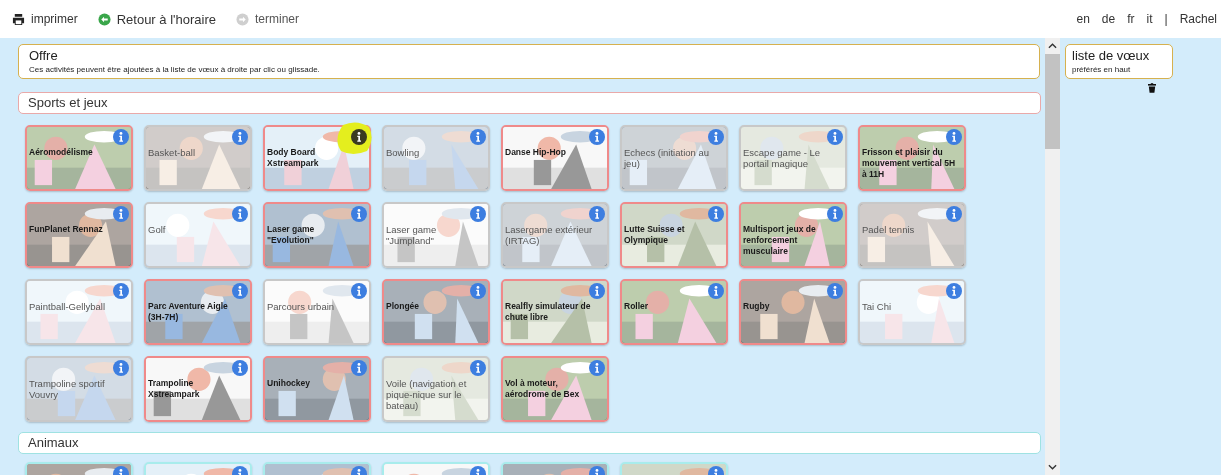 The image size is (1221, 475). What do you see at coordinates (1149, 19) in the screenshot?
I see `language-link: it` at bounding box center [1149, 19].